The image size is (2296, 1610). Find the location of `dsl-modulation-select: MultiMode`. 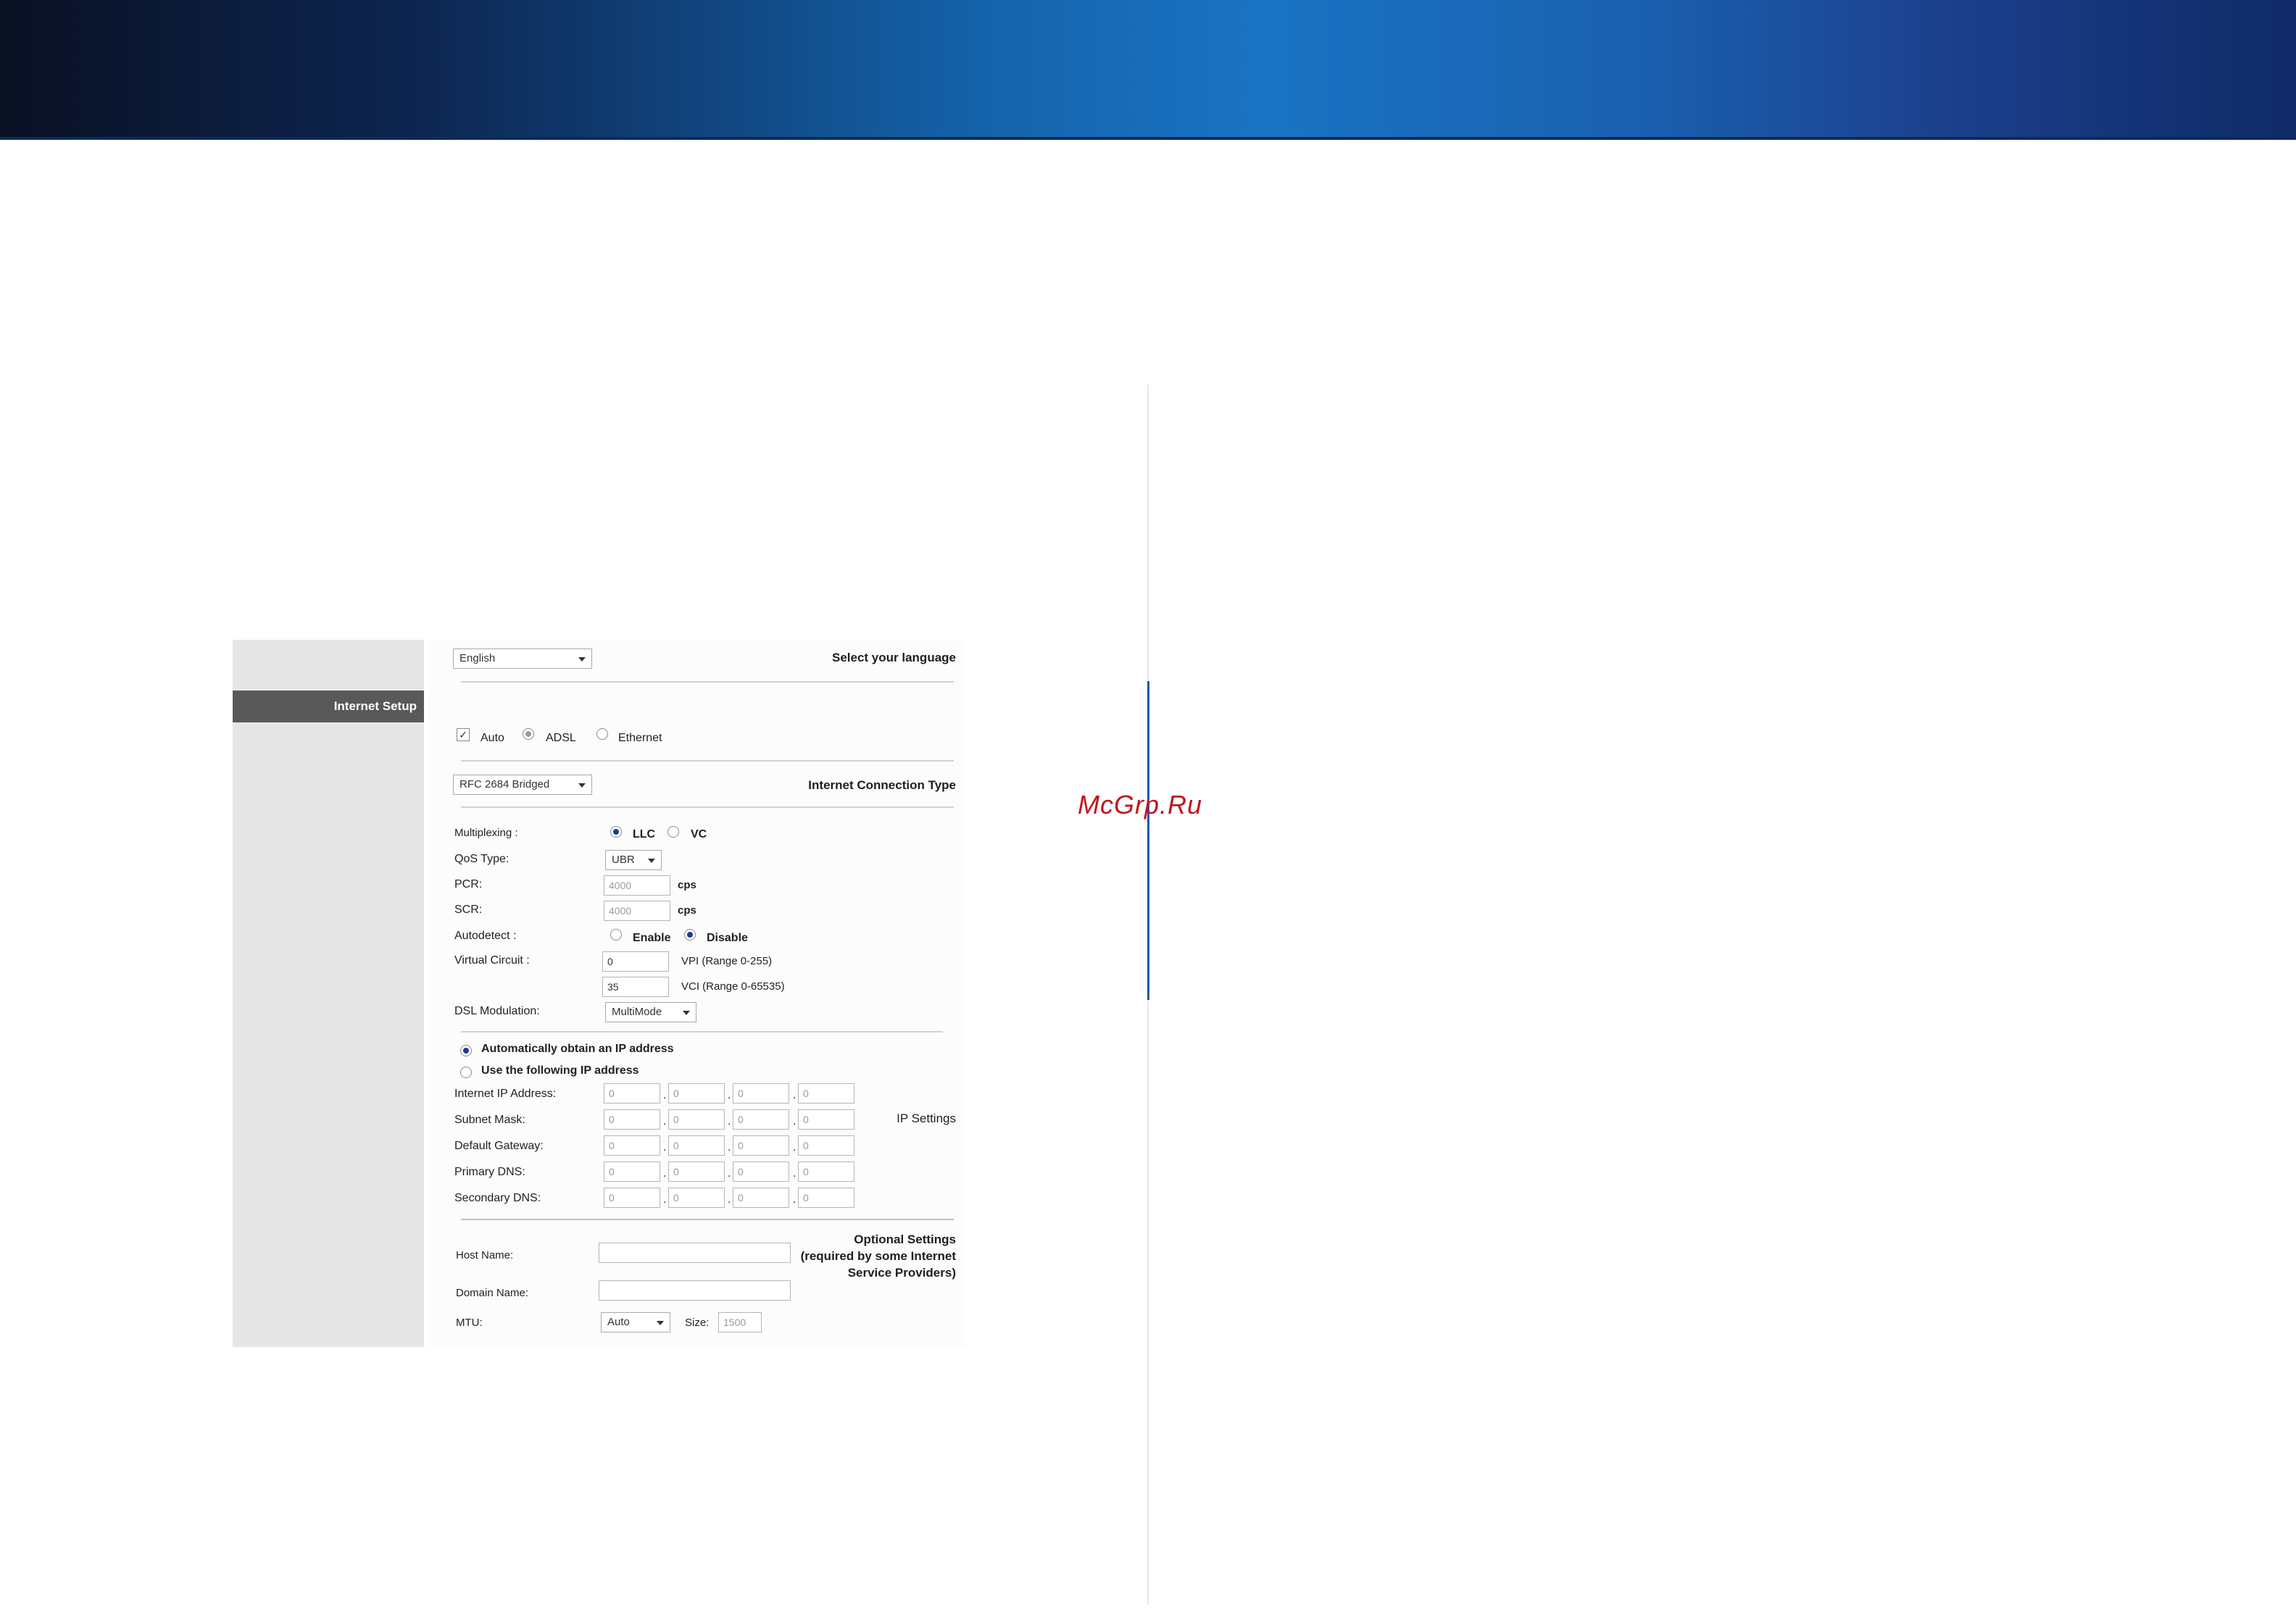

dsl-modulation-select: MultiMode is located at coordinates (650, 1012).